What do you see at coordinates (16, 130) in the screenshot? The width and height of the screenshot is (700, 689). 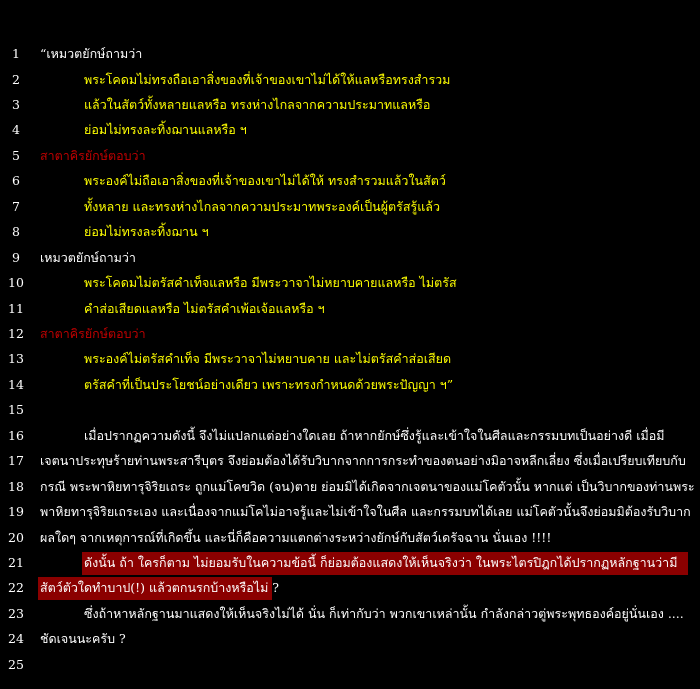 I see `line-number: 4` at bounding box center [16, 130].